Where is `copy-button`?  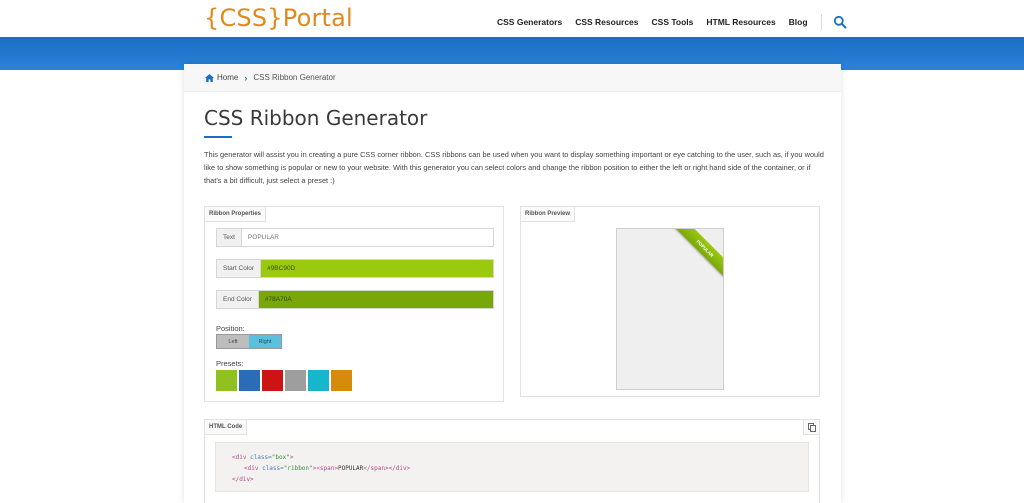
copy-button is located at coordinates (811, 427).